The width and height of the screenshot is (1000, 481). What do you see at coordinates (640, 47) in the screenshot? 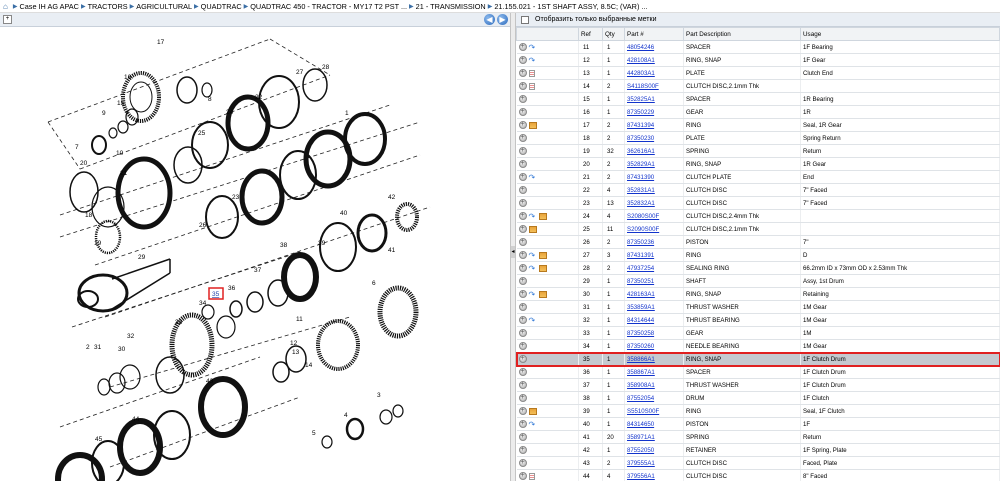
I see `part-number-link: 48054246` at bounding box center [640, 47].